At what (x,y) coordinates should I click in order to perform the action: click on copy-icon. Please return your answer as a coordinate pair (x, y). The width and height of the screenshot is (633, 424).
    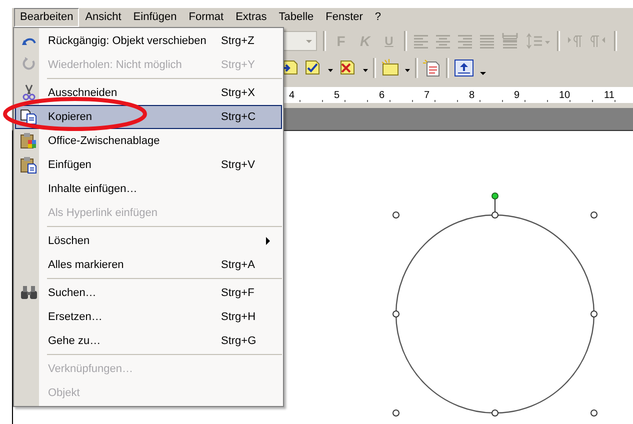
    Looking at the image, I should click on (29, 117).